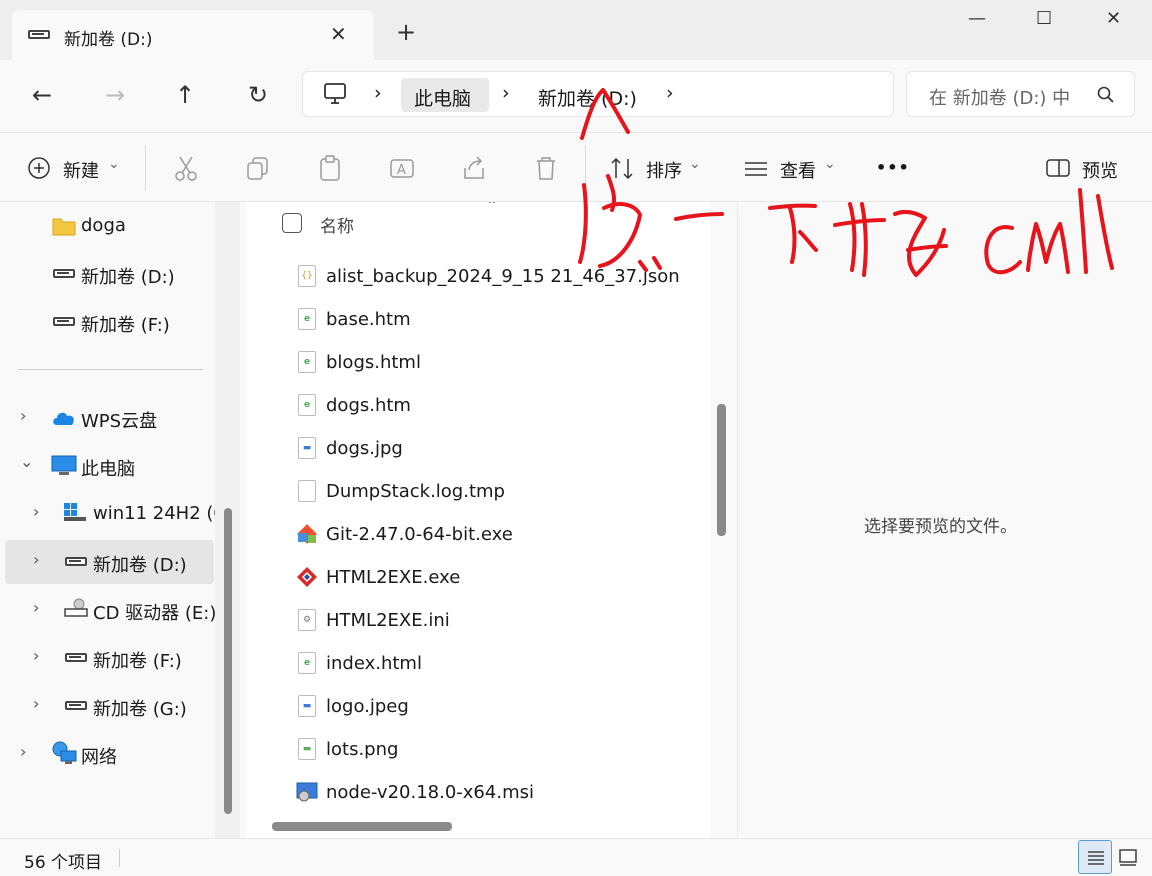 The height and width of the screenshot is (876, 1152). I want to click on details-view-button, so click(1095, 857).